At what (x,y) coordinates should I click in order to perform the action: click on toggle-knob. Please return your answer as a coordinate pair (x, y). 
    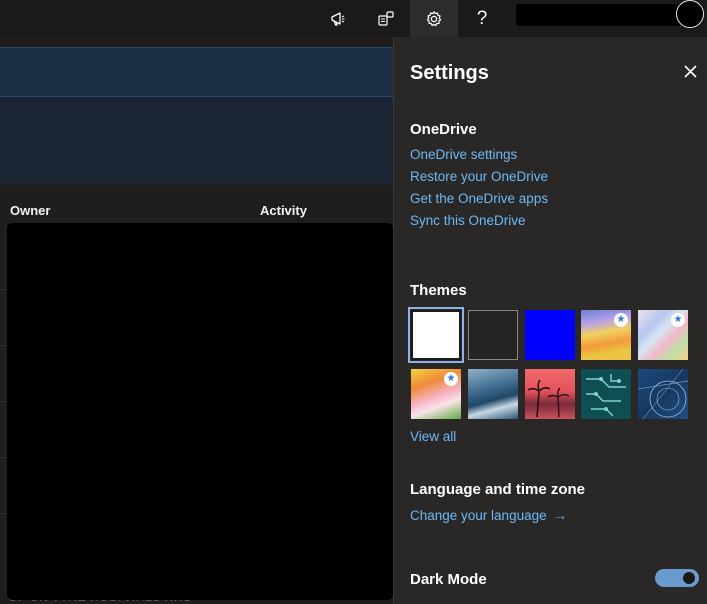
    Looking at the image, I should click on (689, 578).